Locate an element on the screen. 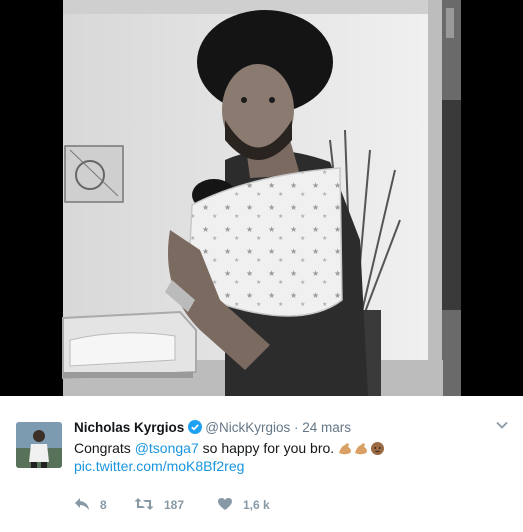 The height and width of the screenshot is (532, 523). tweet-actions: 8 187 1,6 k is located at coordinates (180, 505).